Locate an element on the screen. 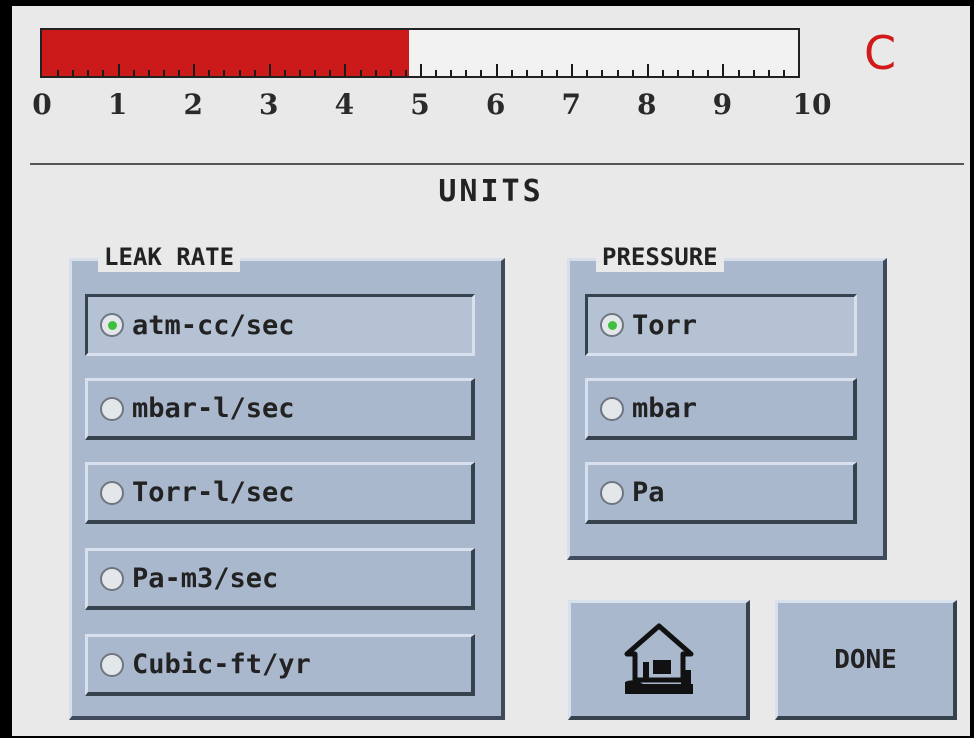  leak-rate-bargraph is located at coordinates (420, 53).